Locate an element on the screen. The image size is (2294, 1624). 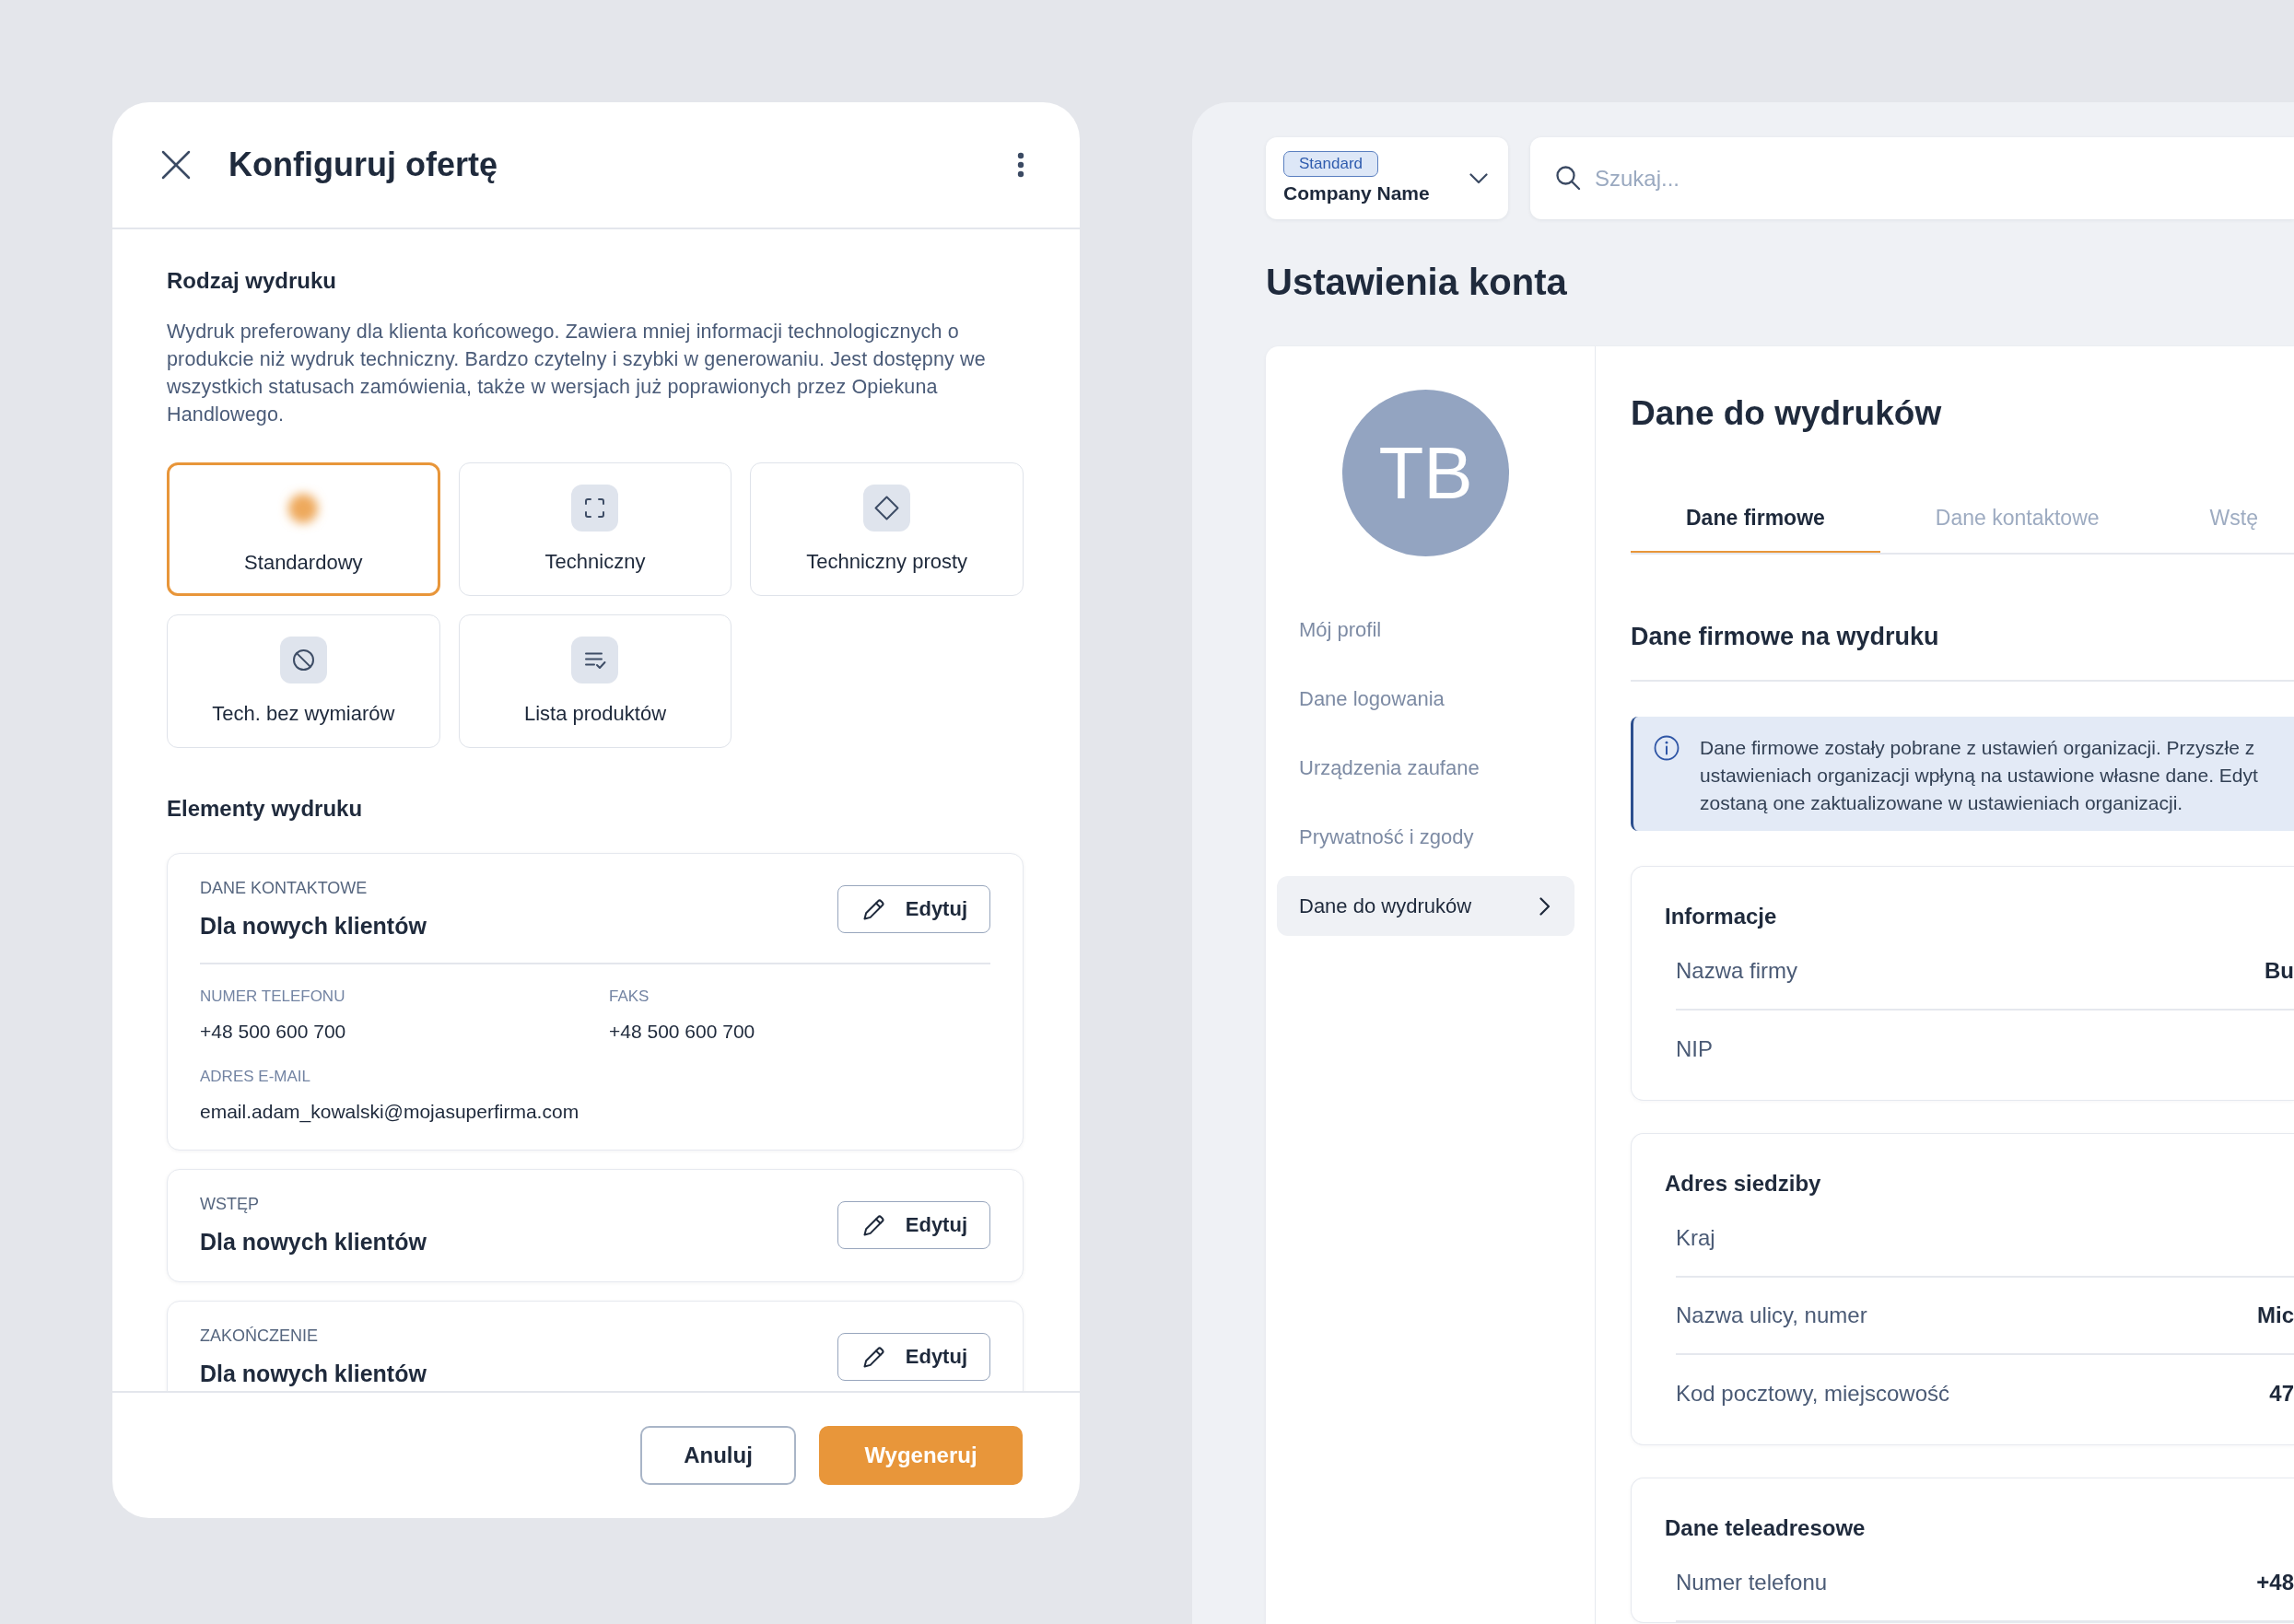
tab: Dane firmowe is located at coordinates (1755, 519).